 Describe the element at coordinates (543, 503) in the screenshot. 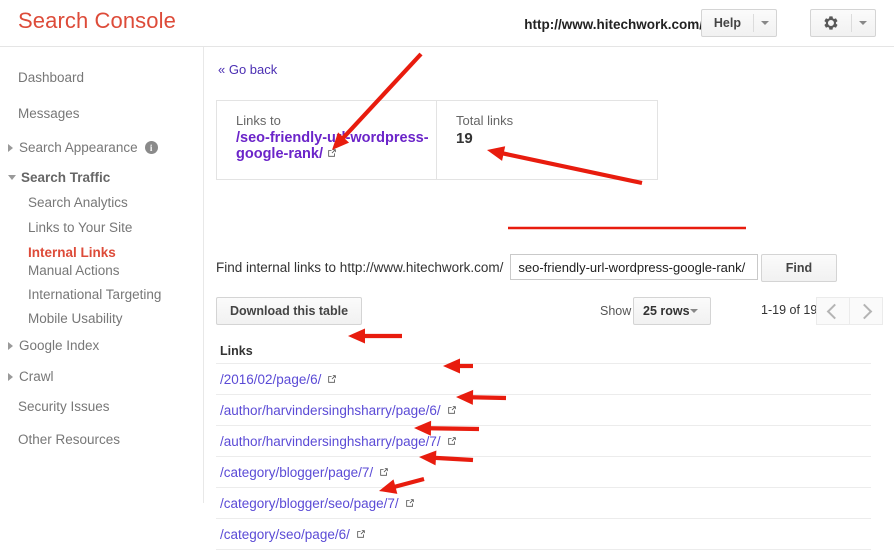

I see `table-row: /category/blogger/seo/page/7/` at that location.